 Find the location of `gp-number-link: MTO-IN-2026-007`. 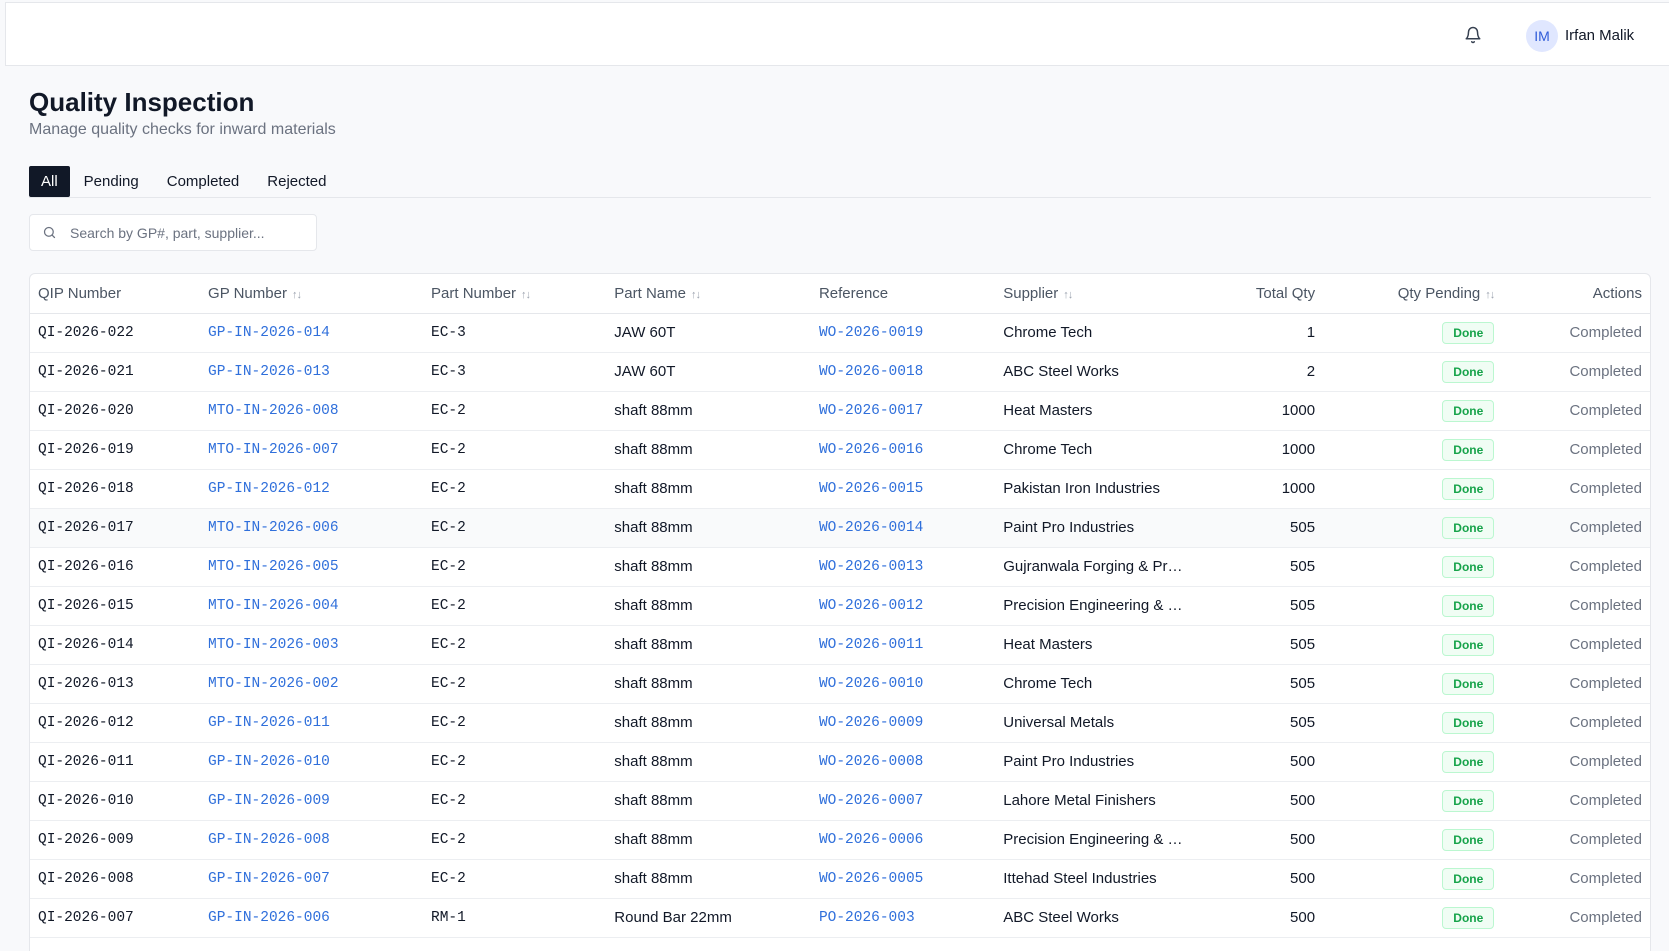

gp-number-link: MTO-IN-2026-007 is located at coordinates (312, 450).